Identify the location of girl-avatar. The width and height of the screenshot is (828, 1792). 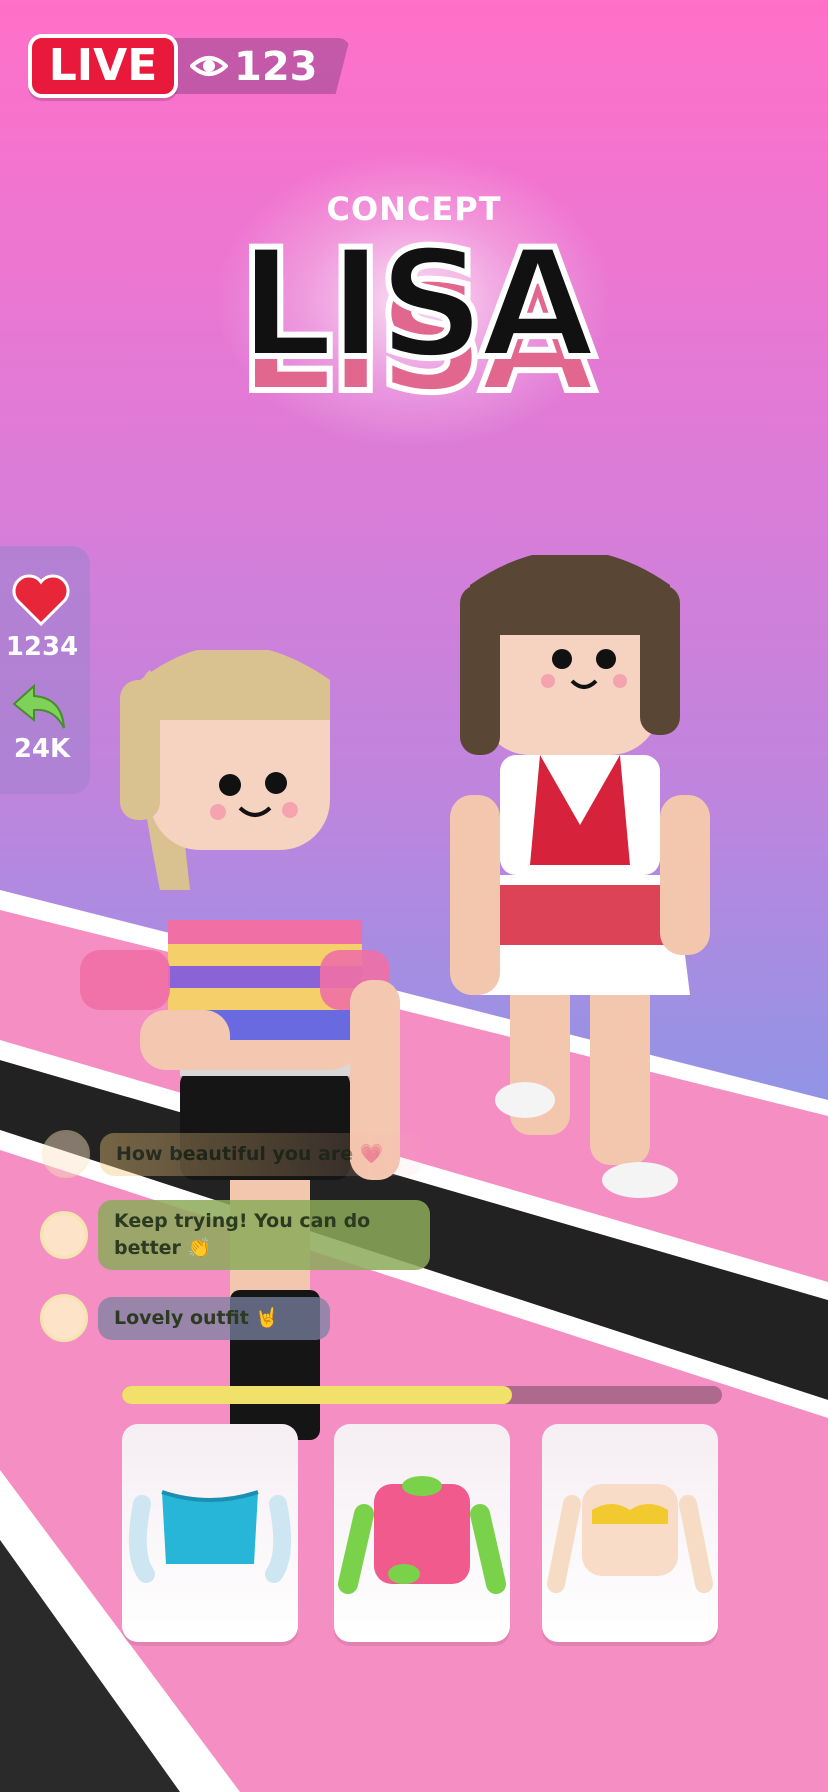
(66, 1154).